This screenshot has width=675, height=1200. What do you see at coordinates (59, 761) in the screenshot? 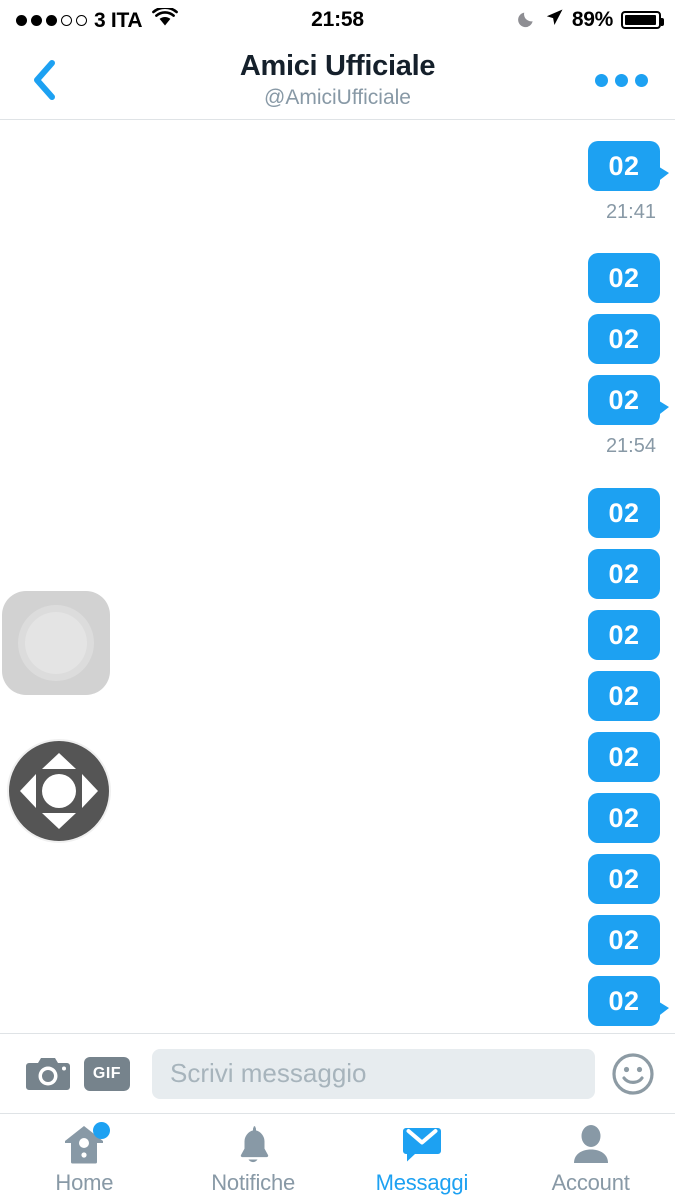
I see `dpad-up-icon` at bounding box center [59, 761].